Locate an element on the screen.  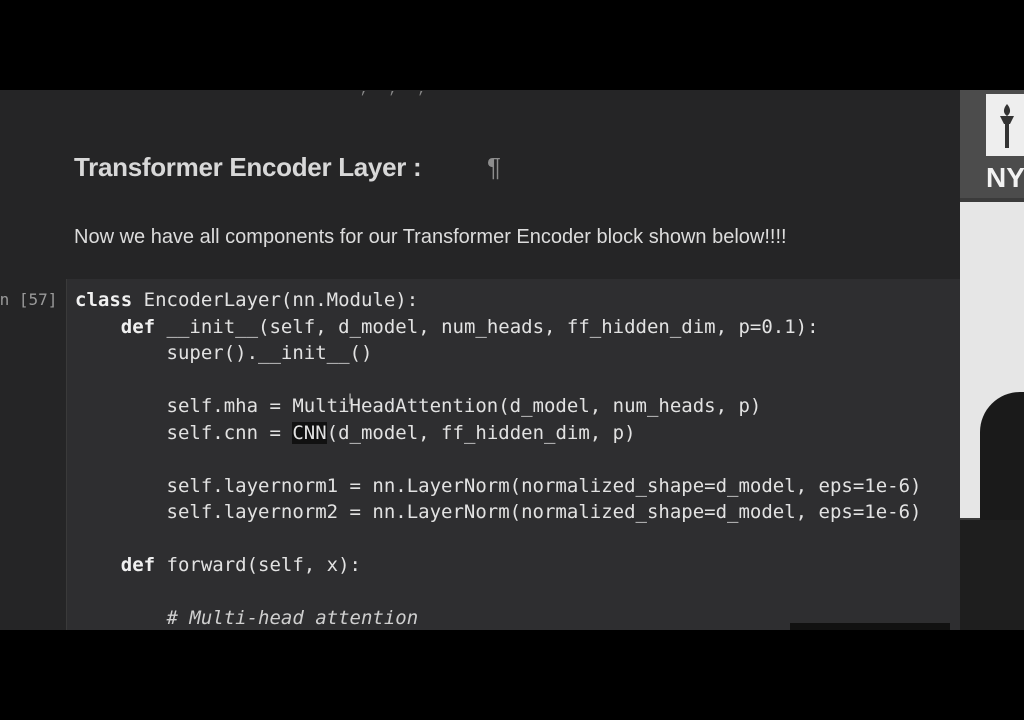
presenter-video is located at coordinates (992, 362).